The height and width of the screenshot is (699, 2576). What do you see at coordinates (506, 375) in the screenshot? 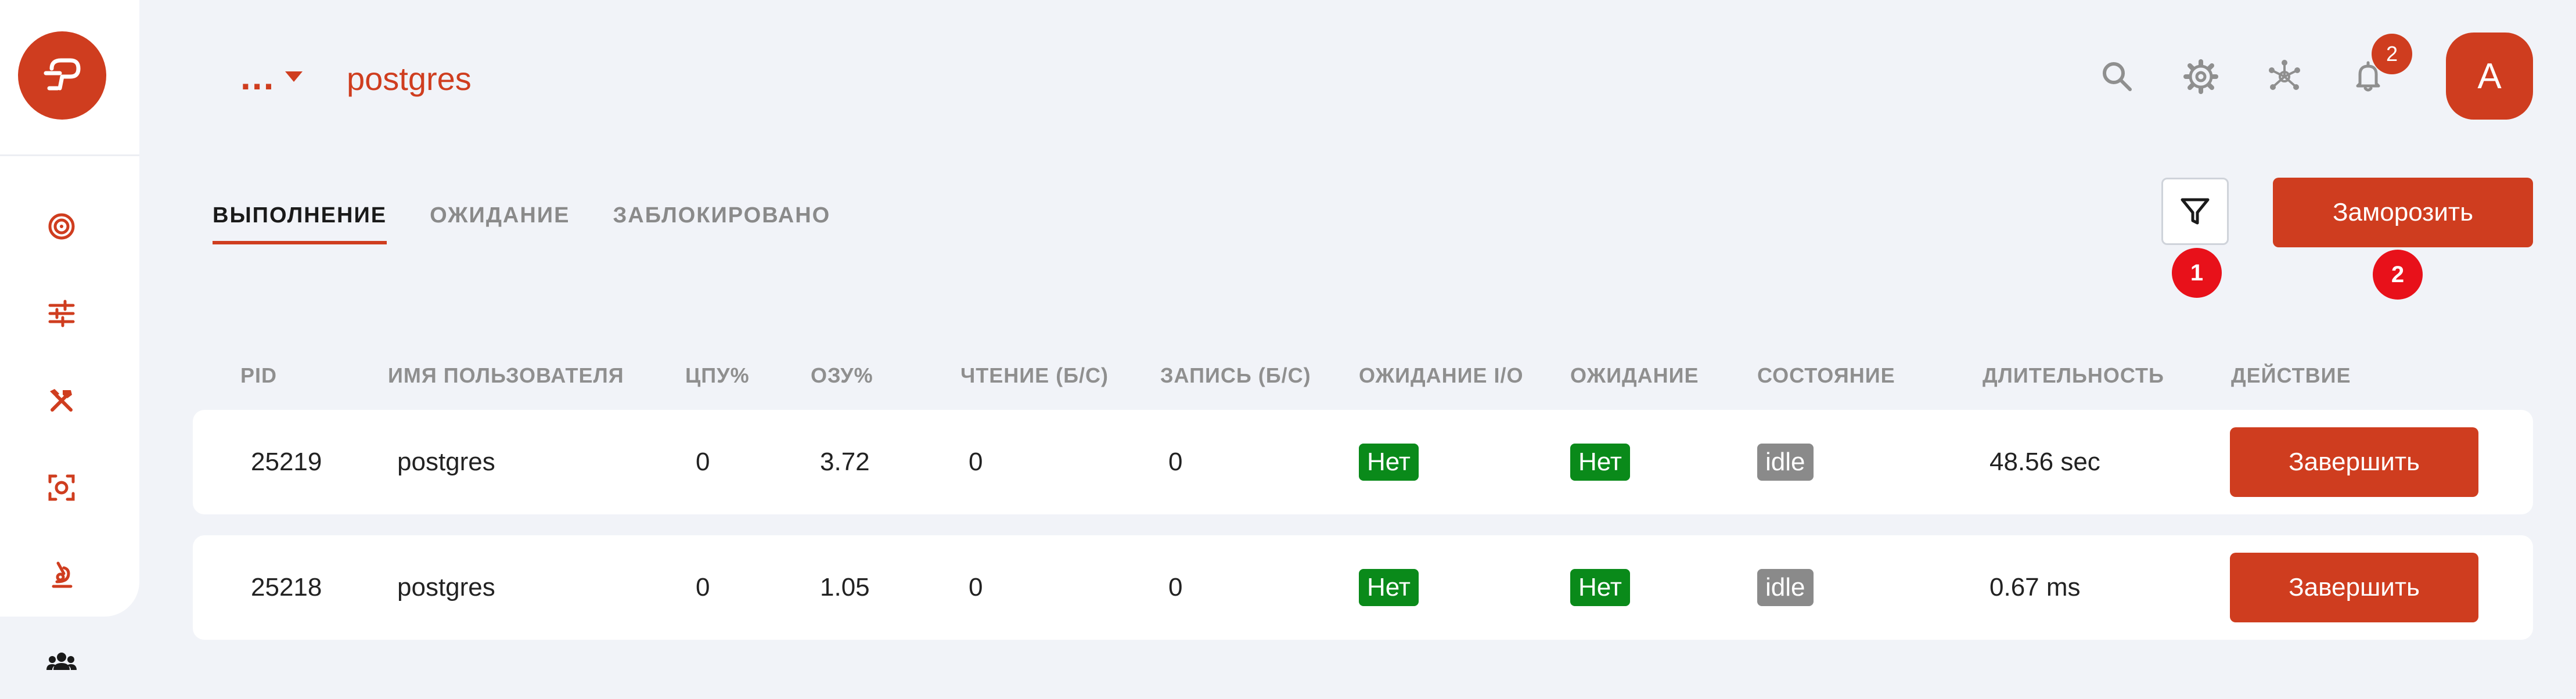
I see `column-header-user: ИМЯ ПОЛЬЗОВАТЕЛЯ` at bounding box center [506, 375].